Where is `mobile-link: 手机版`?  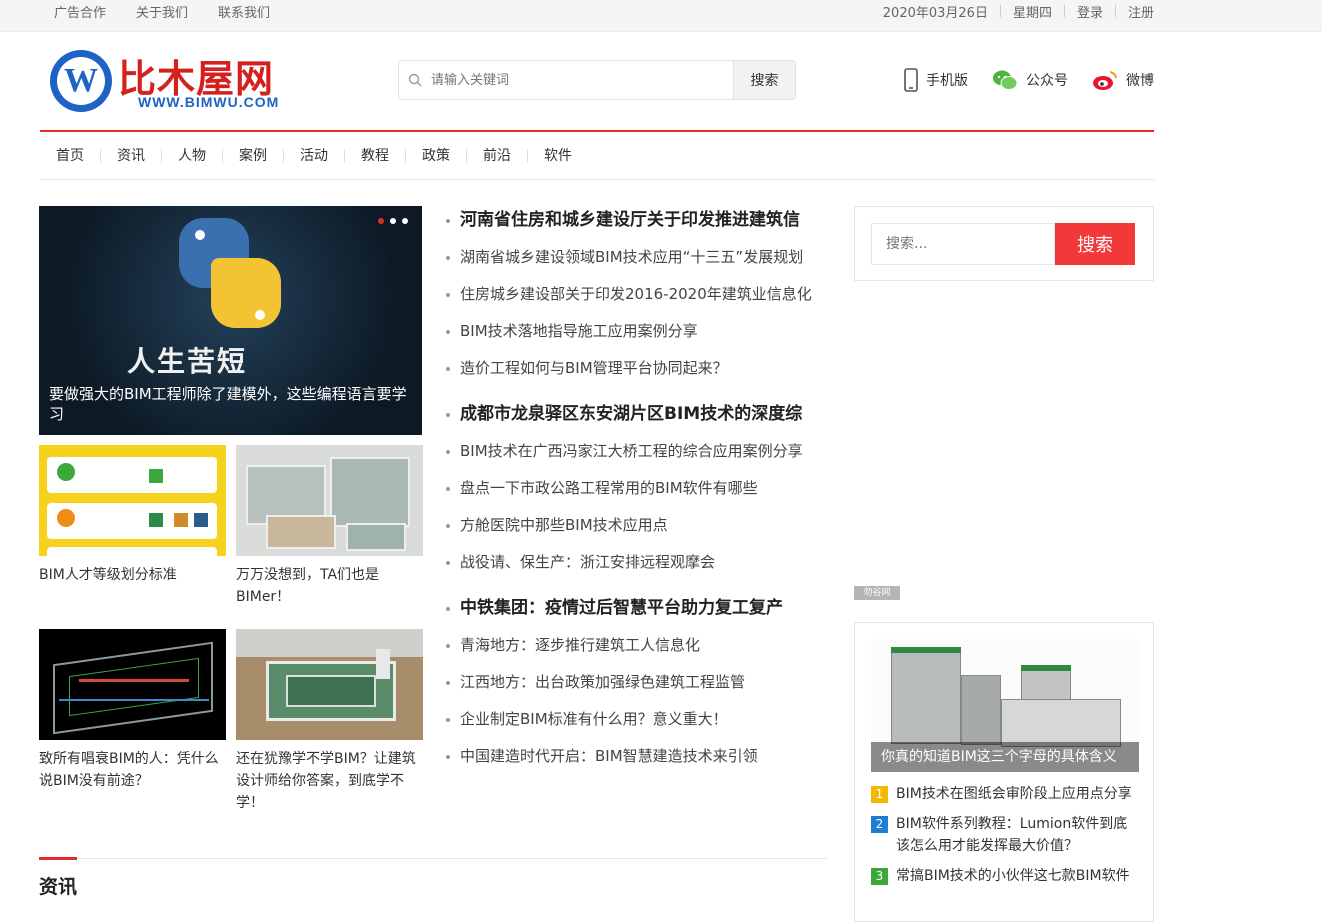 mobile-link: 手机版 is located at coordinates (936, 80).